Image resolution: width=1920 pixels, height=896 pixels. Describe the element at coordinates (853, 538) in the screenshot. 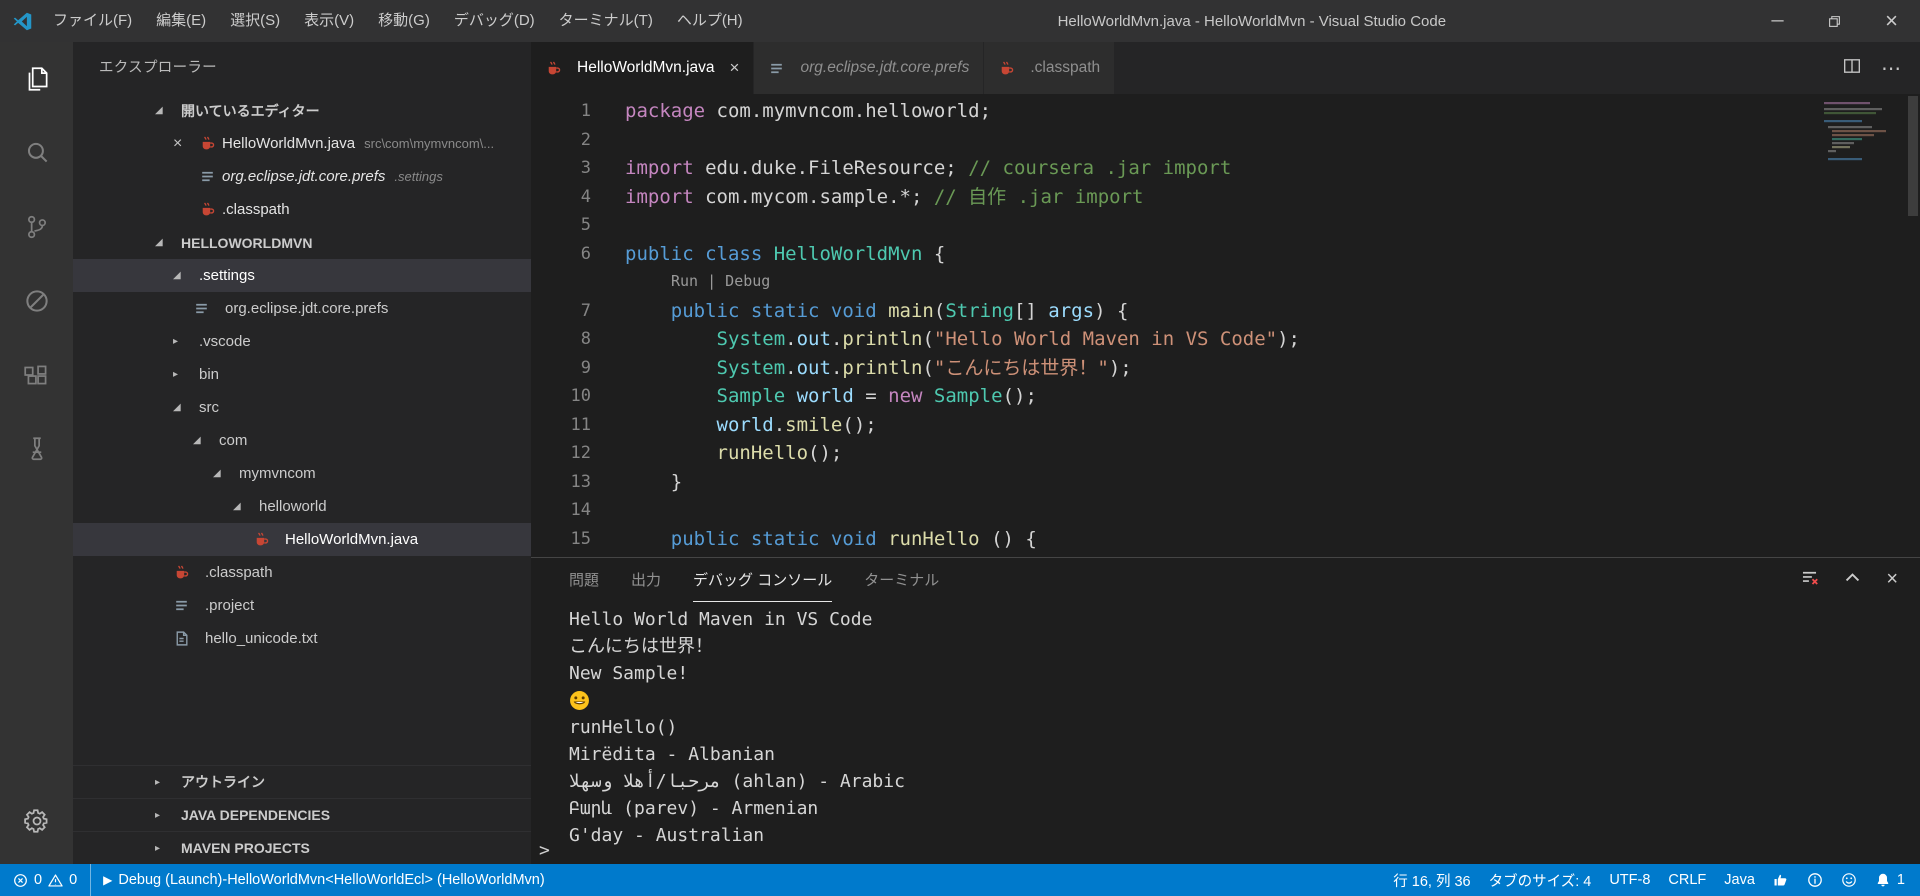

I see `code-line-text: public static void runHello () {` at that location.